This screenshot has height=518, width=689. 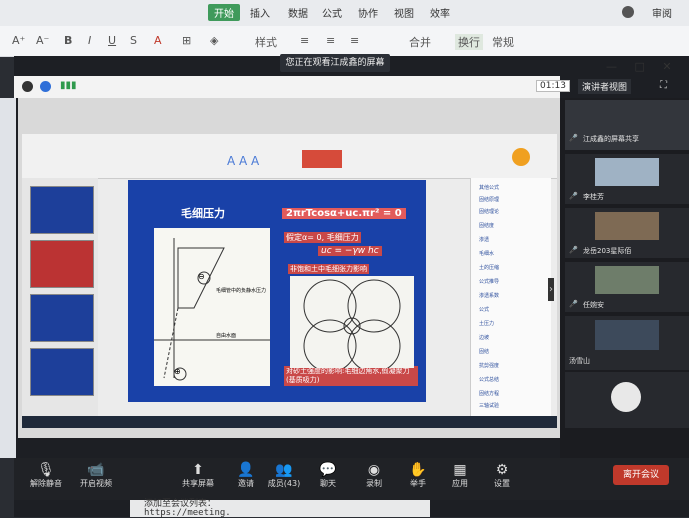 What do you see at coordinates (666, 66) in the screenshot?
I see `close-icon: ✕` at bounding box center [666, 66].